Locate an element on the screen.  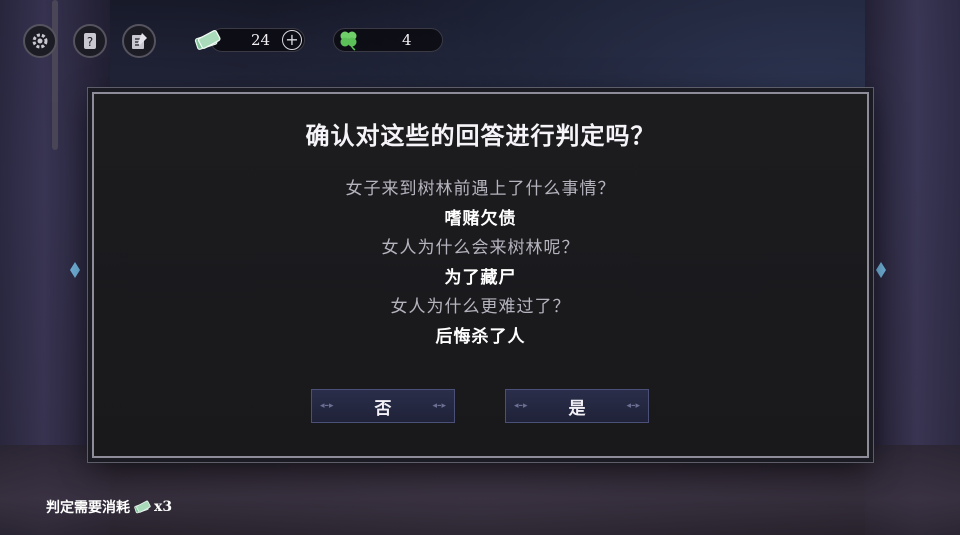
right-gem-ornament is located at coordinates (881, 270).